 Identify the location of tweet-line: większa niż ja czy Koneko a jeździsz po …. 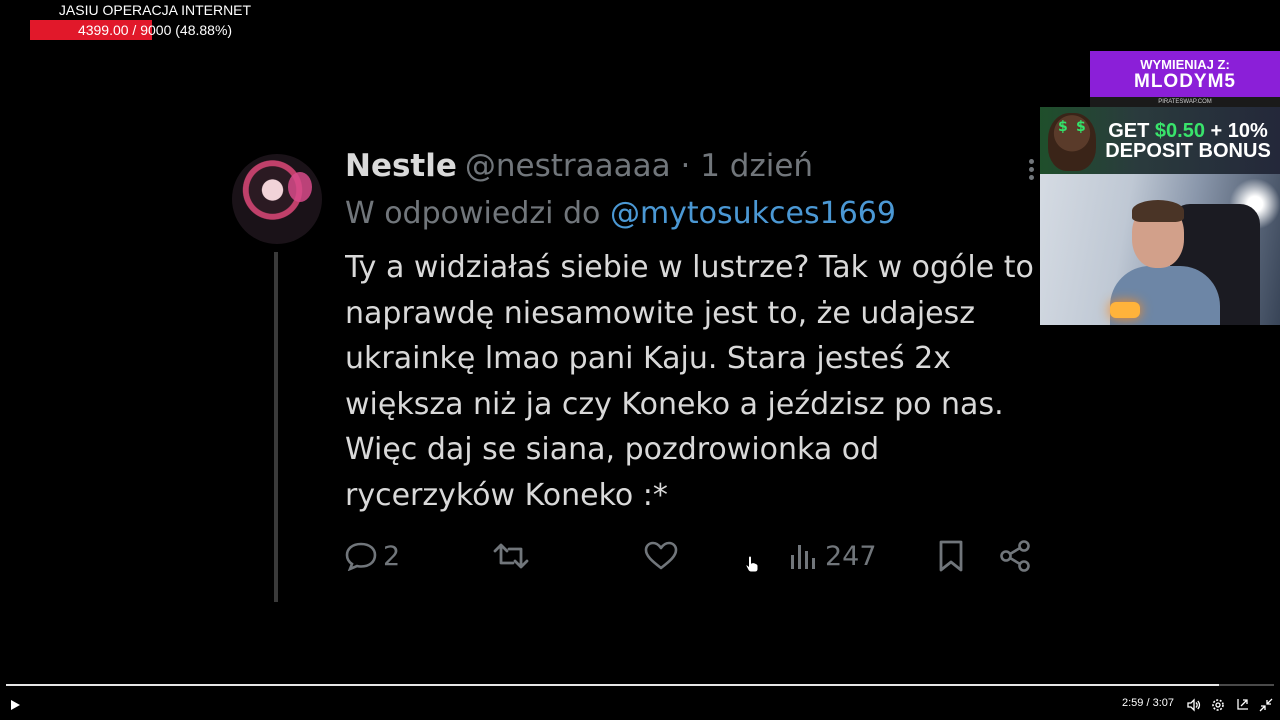
(674, 404).